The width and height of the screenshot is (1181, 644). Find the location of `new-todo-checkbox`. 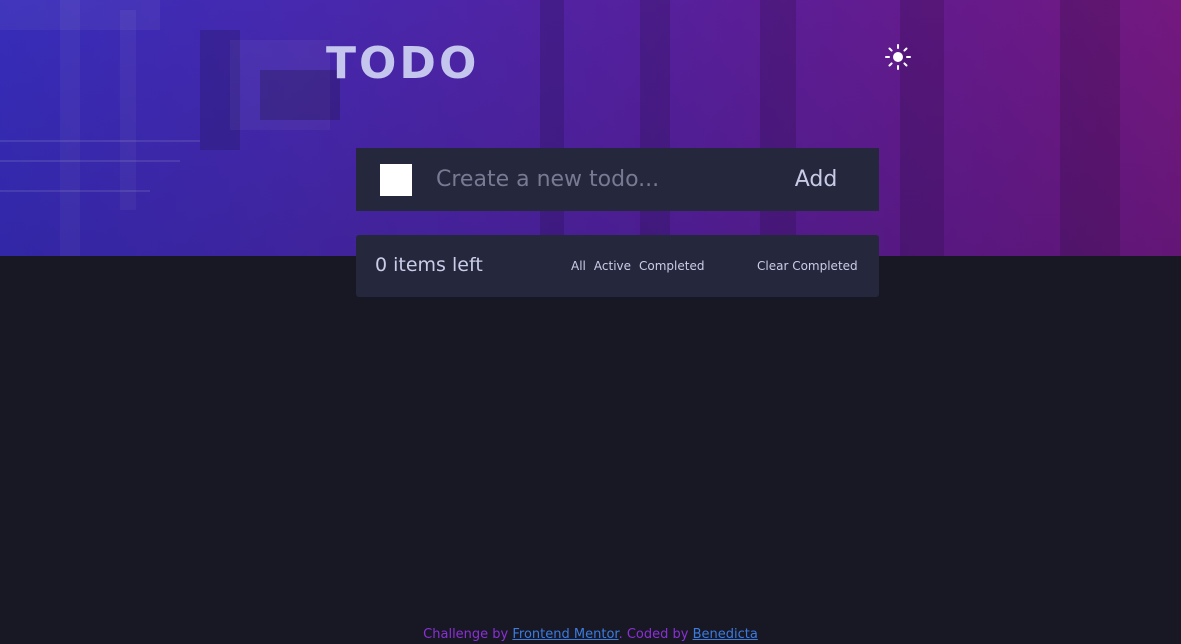

new-todo-checkbox is located at coordinates (396, 180).